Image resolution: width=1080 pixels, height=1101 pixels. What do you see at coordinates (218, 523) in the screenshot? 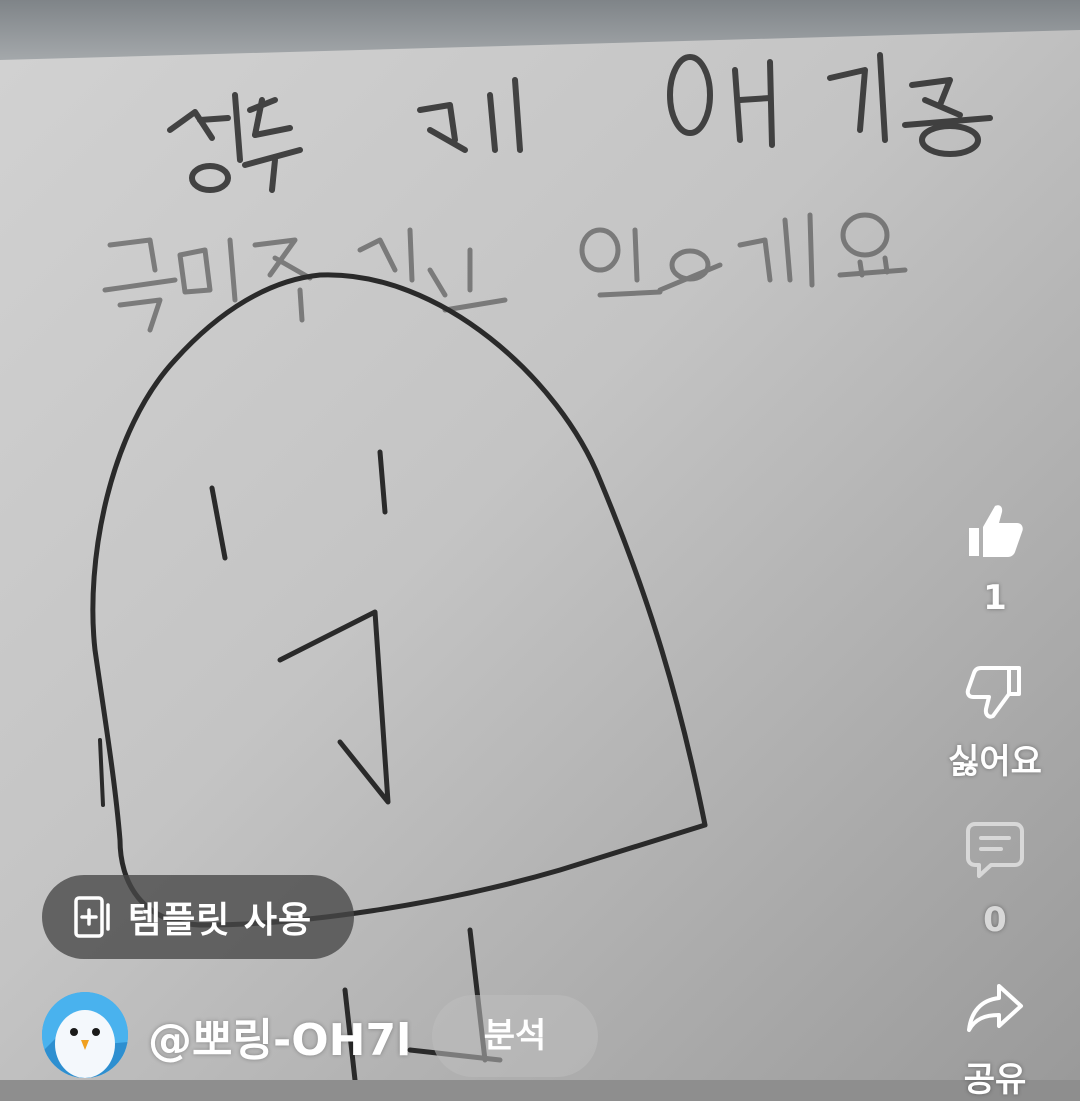
I see `left-eye` at bounding box center [218, 523].